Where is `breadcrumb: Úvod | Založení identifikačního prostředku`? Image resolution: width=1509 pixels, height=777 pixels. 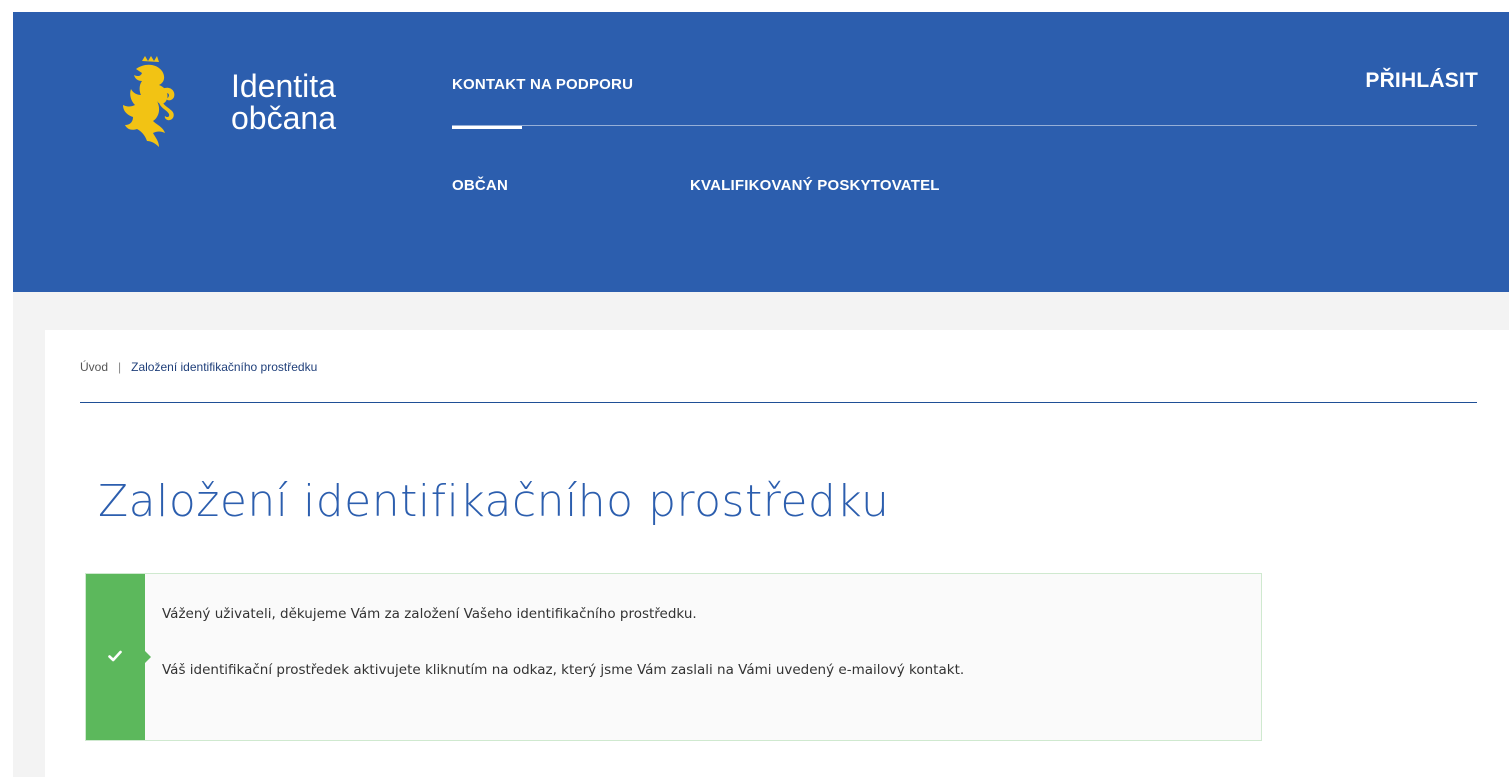
breadcrumb: Úvod | Založení identifikačního prostředku is located at coordinates (198, 367).